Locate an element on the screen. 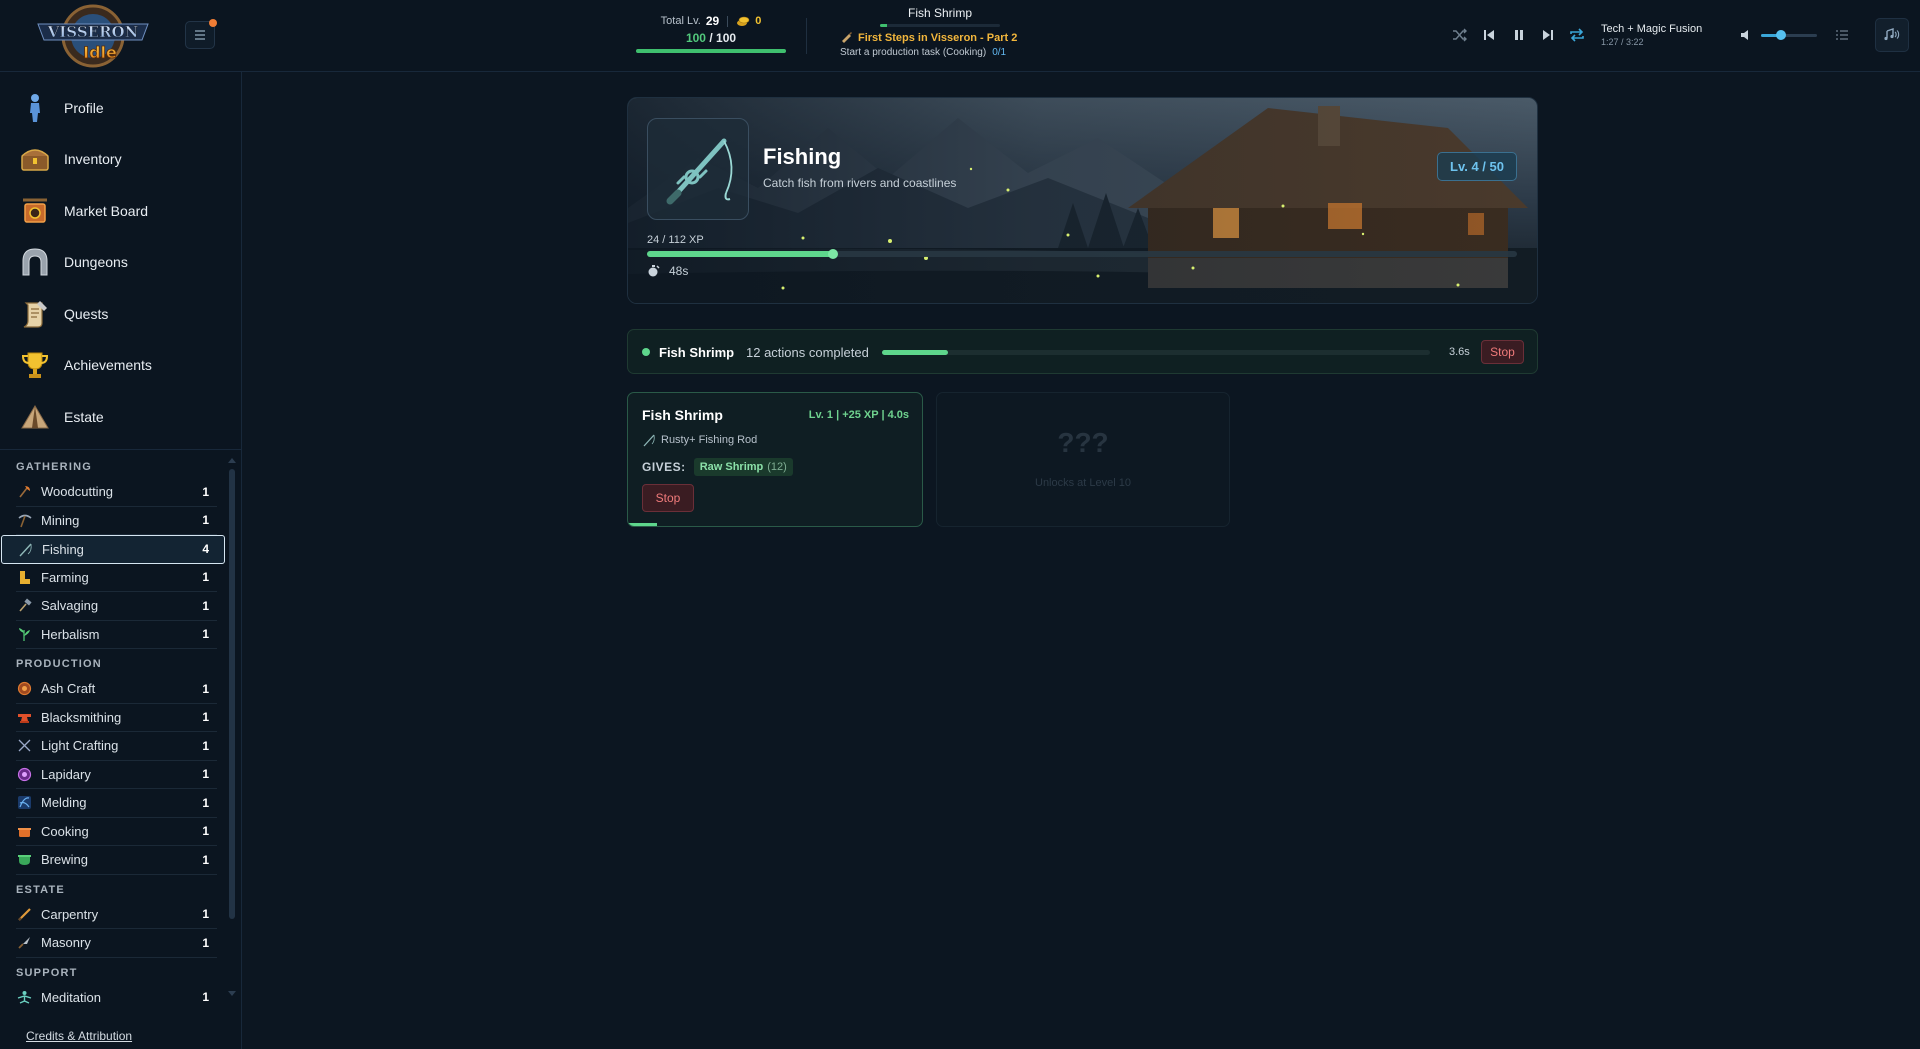  quest-task: Start a production task (Cooking) is located at coordinates (913, 52).